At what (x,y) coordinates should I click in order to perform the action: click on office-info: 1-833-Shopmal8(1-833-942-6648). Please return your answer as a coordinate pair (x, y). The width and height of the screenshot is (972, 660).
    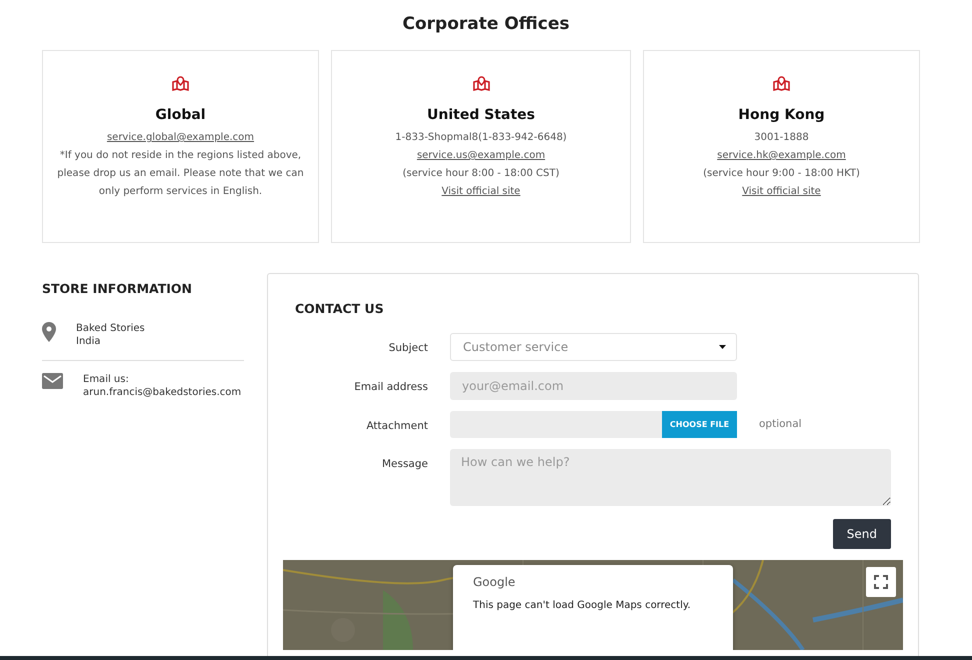
    Looking at the image, I should click on (481, 138).